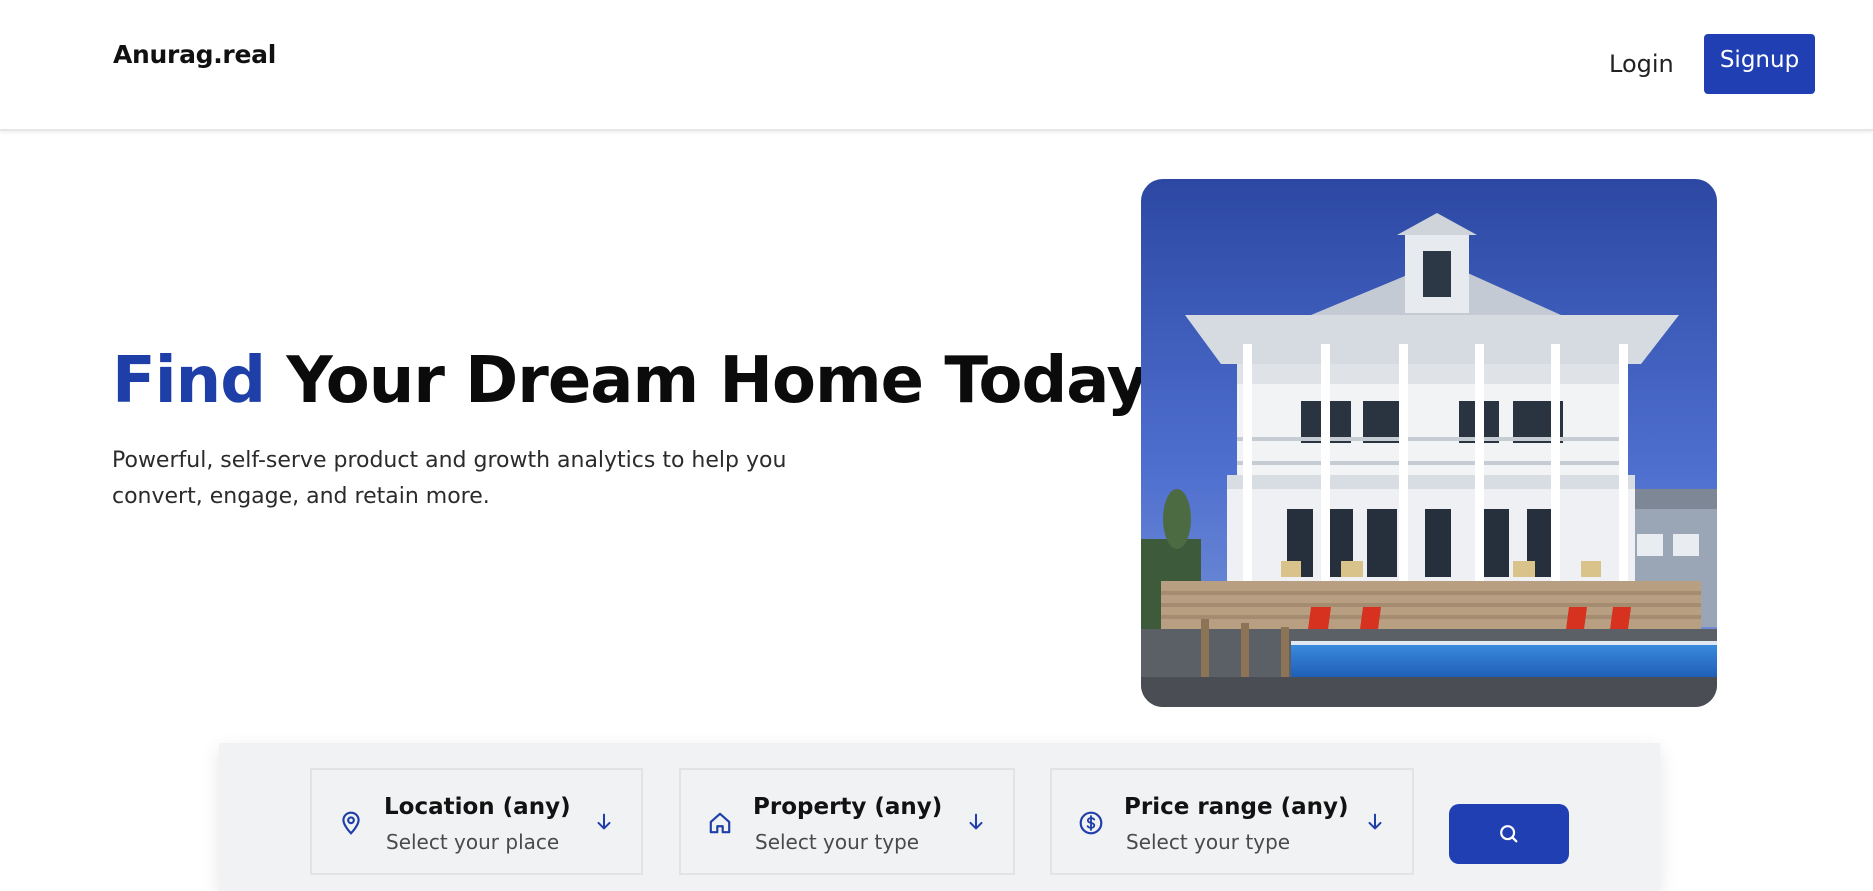  I want to click on price-range-filter: Price range (any) Select your type, so click(1232, 821).